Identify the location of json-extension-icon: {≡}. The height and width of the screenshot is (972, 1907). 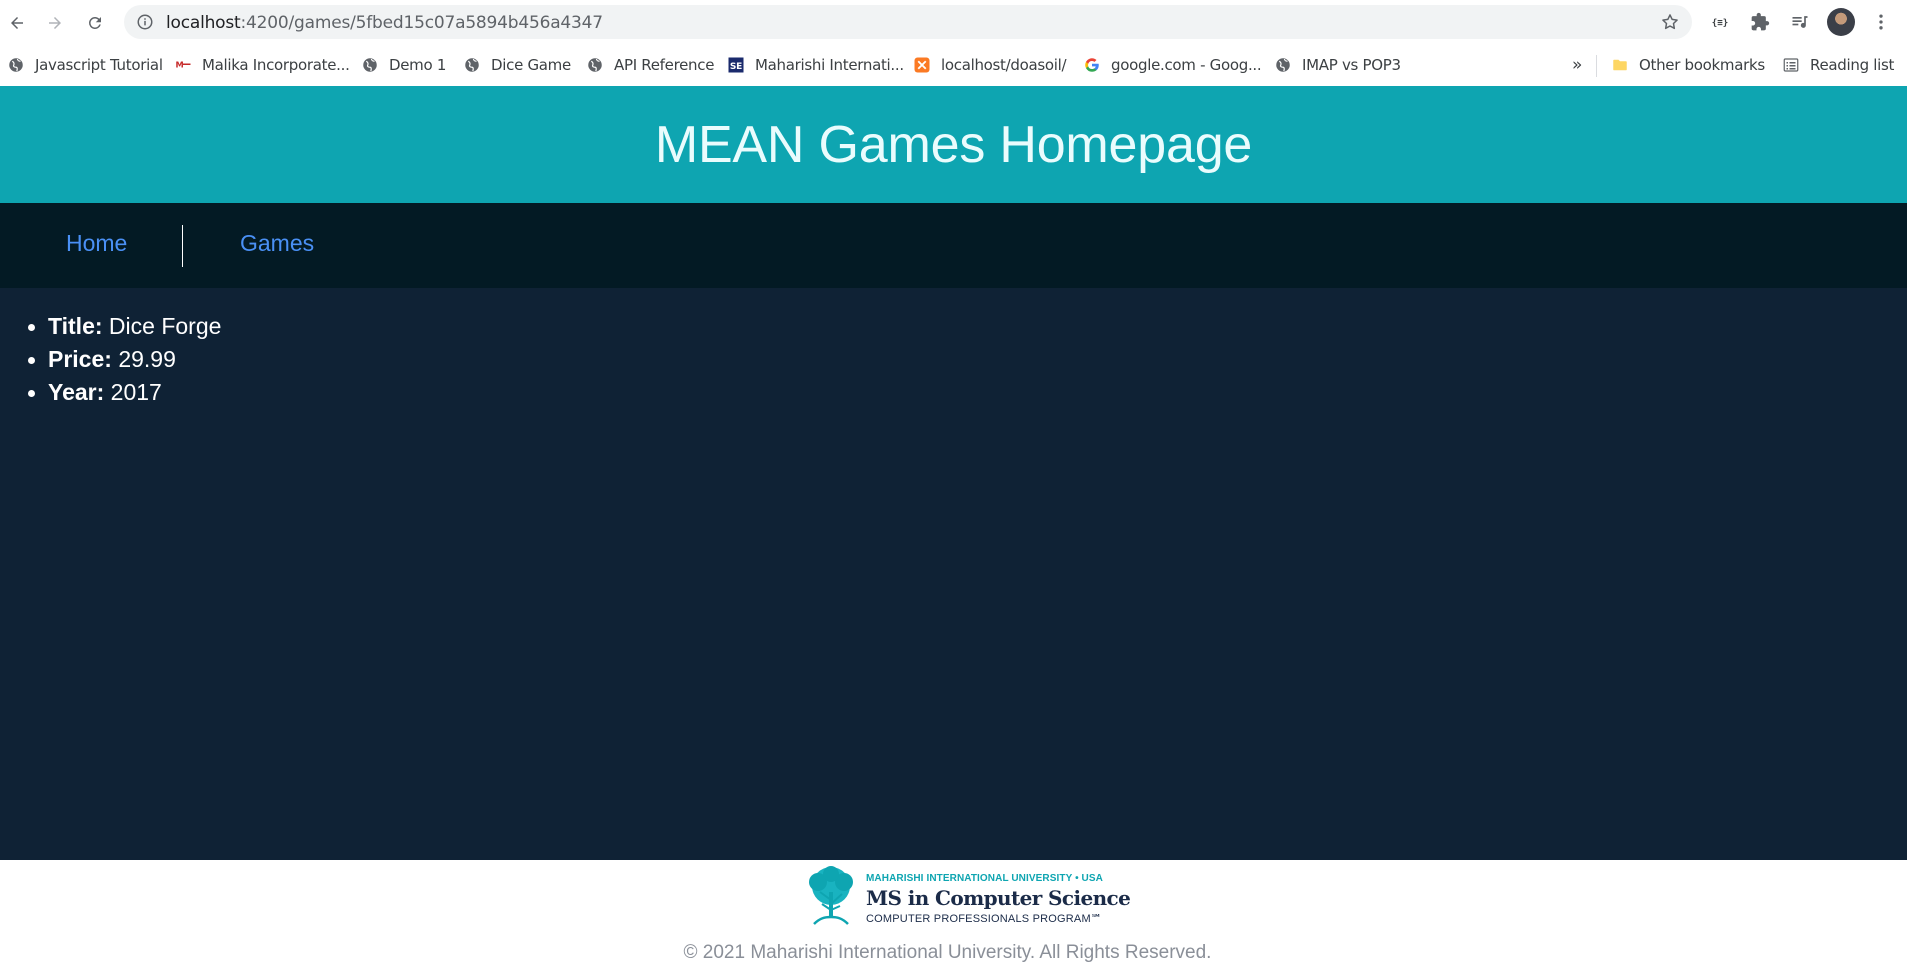
(1720, 22).